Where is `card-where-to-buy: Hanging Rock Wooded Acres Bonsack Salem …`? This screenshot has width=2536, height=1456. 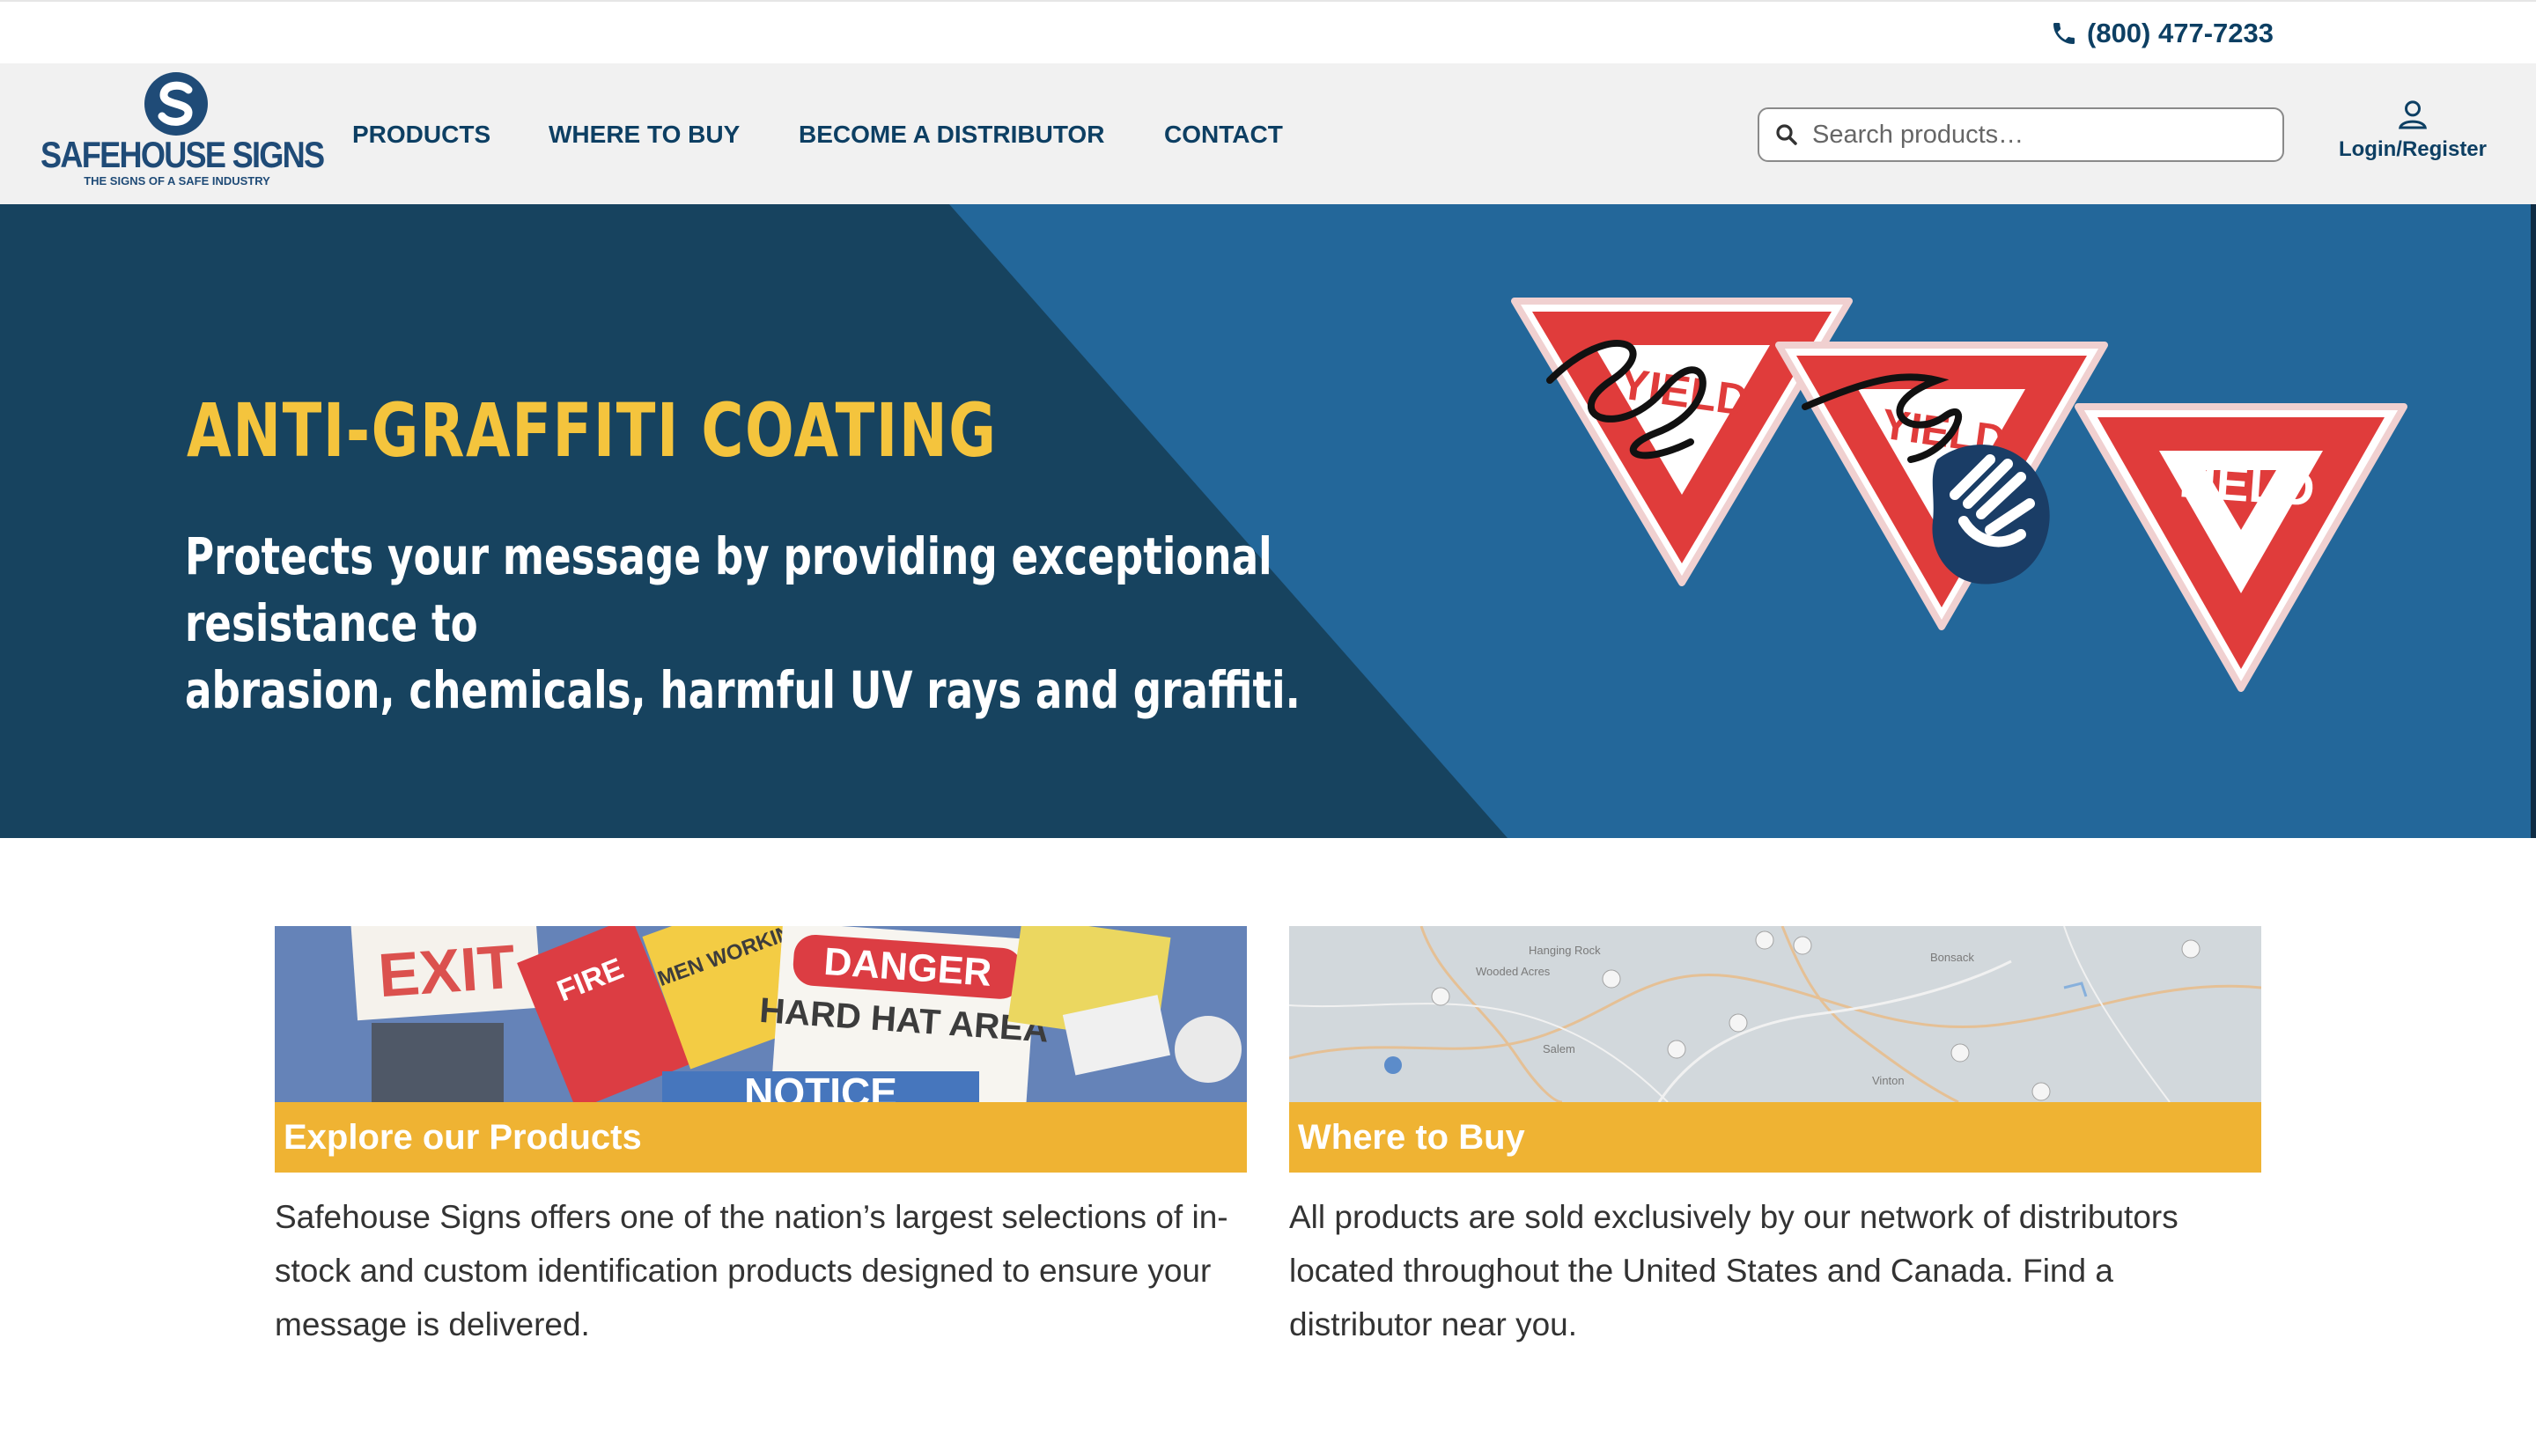 card-where-to-buy: Hanging Rock Wooded Acres Bonsack Salem … is located at coordinates (1775, 1139).